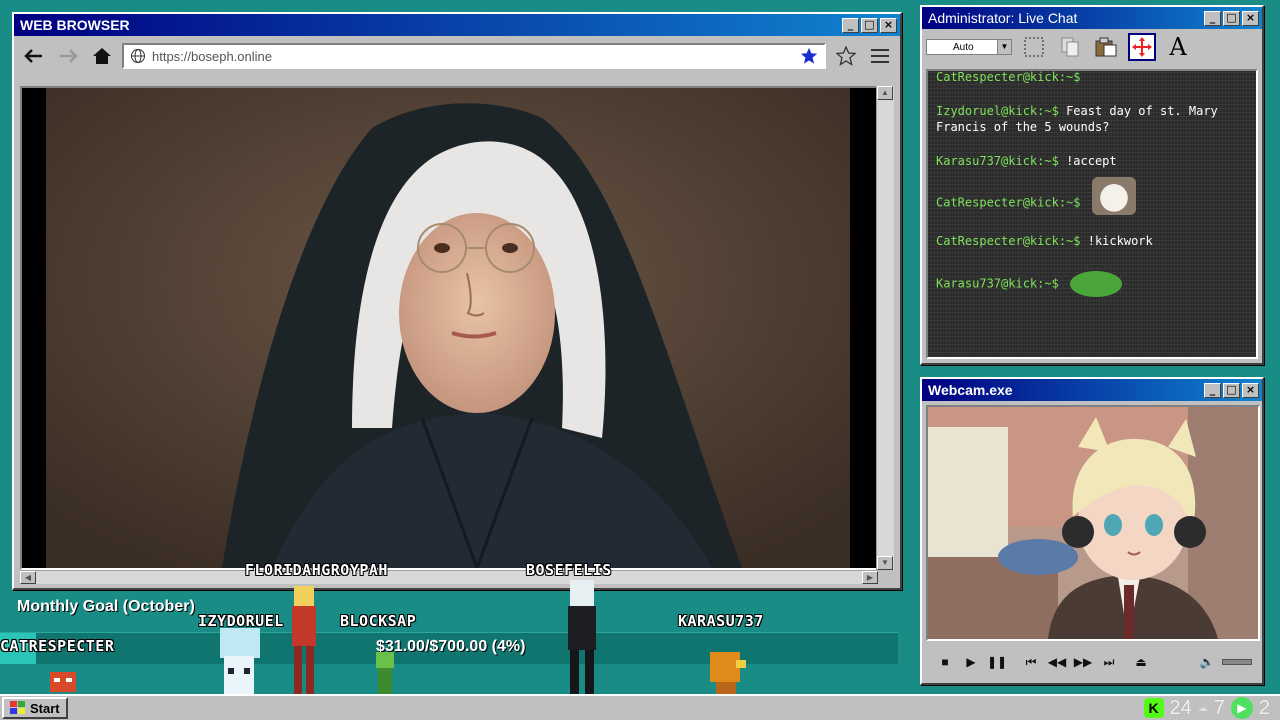 The image size is (1280, 720). I want to click on frog-emote-icon, so click(1096, 284).